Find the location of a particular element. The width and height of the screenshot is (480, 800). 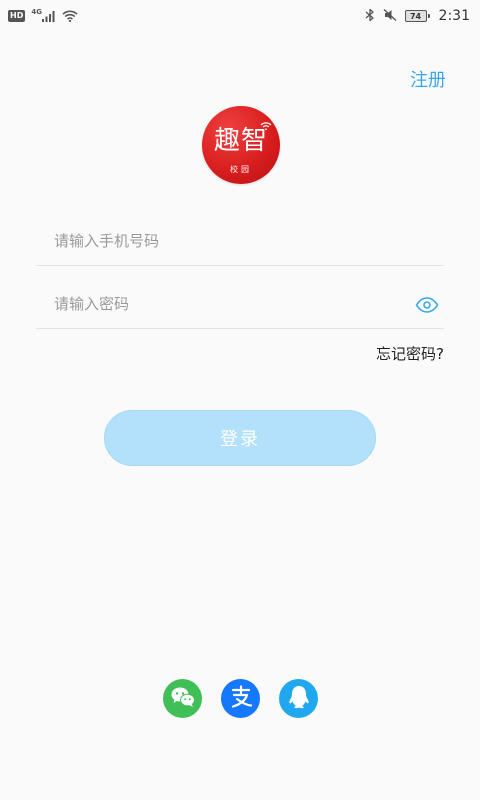

wechat-login-button is located at coordinates (182, 698).